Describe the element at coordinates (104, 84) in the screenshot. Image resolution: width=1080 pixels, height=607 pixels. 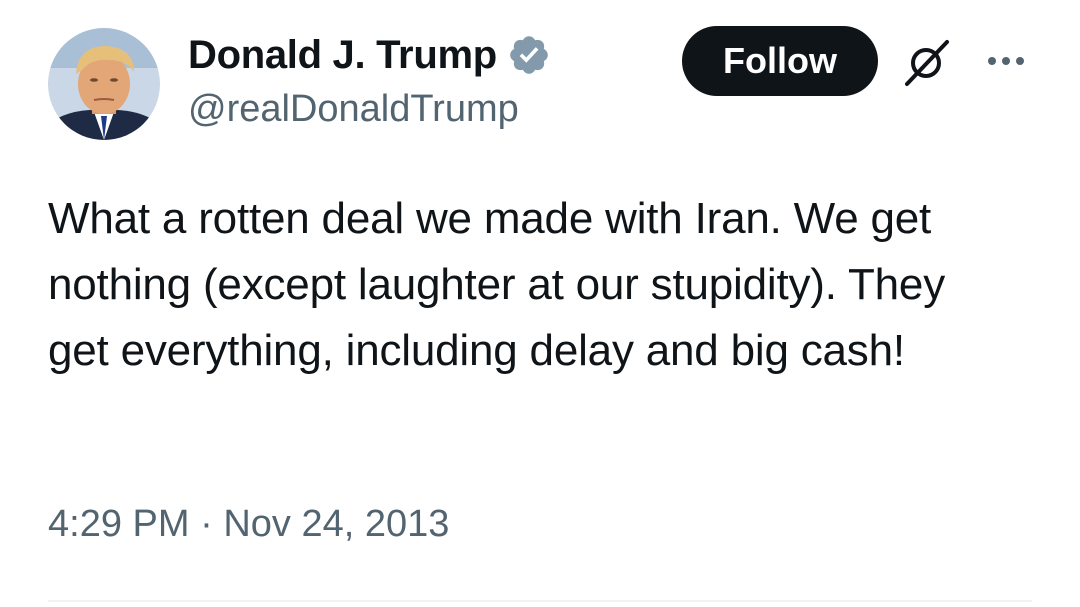
I see `author-avatar` at that location.